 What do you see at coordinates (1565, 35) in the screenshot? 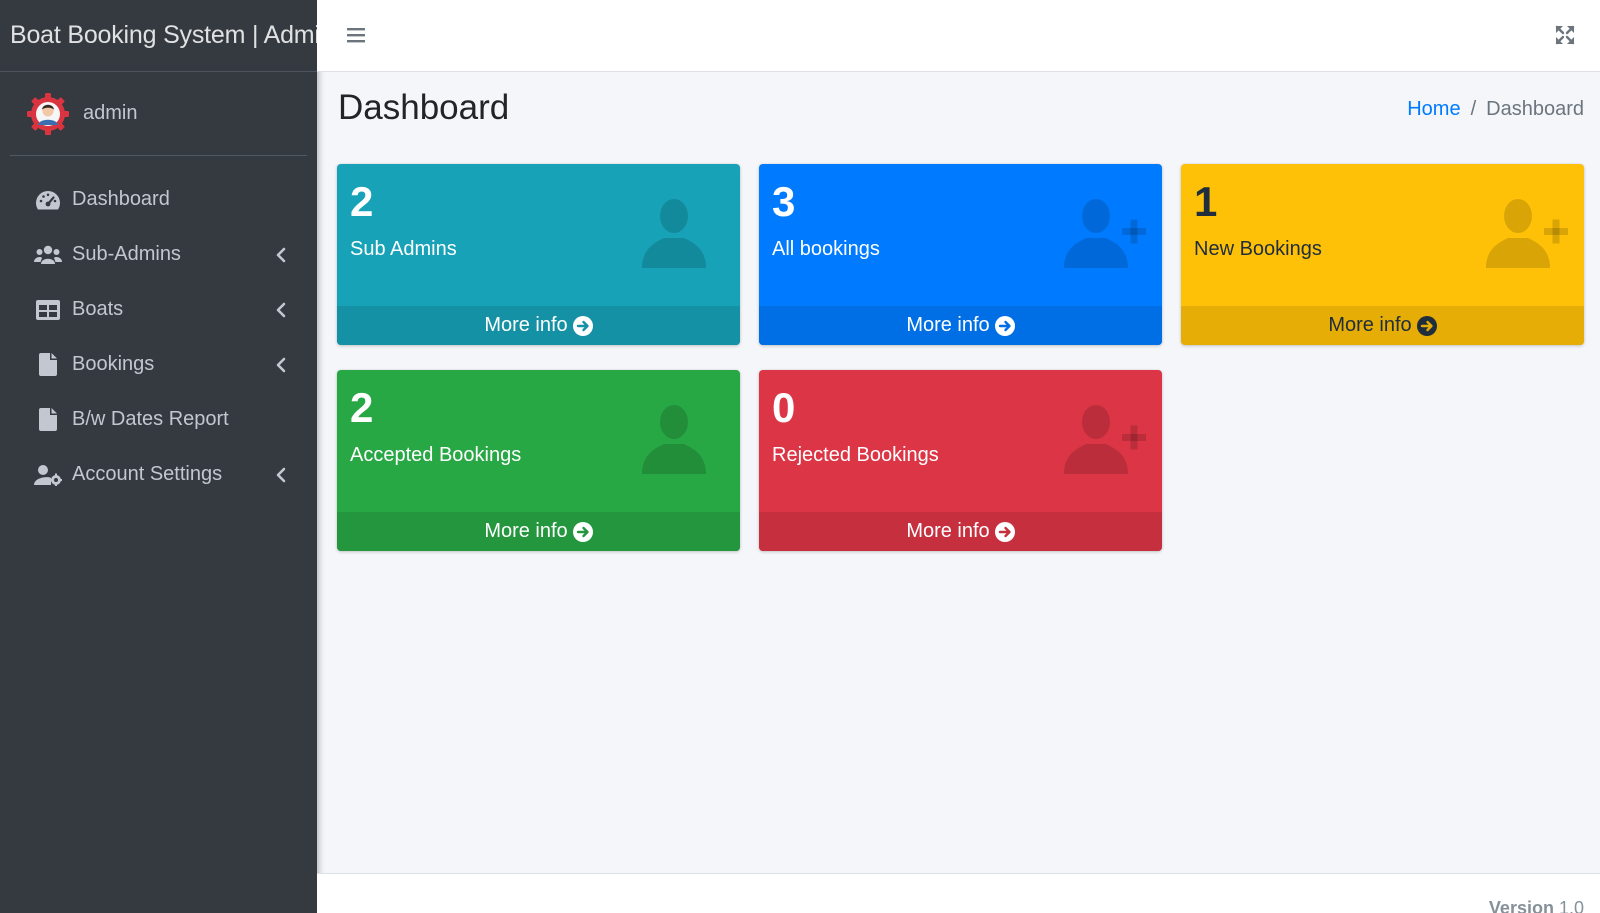
I see `fullscreen-expand-icon` at bounding box center [1565, 35].